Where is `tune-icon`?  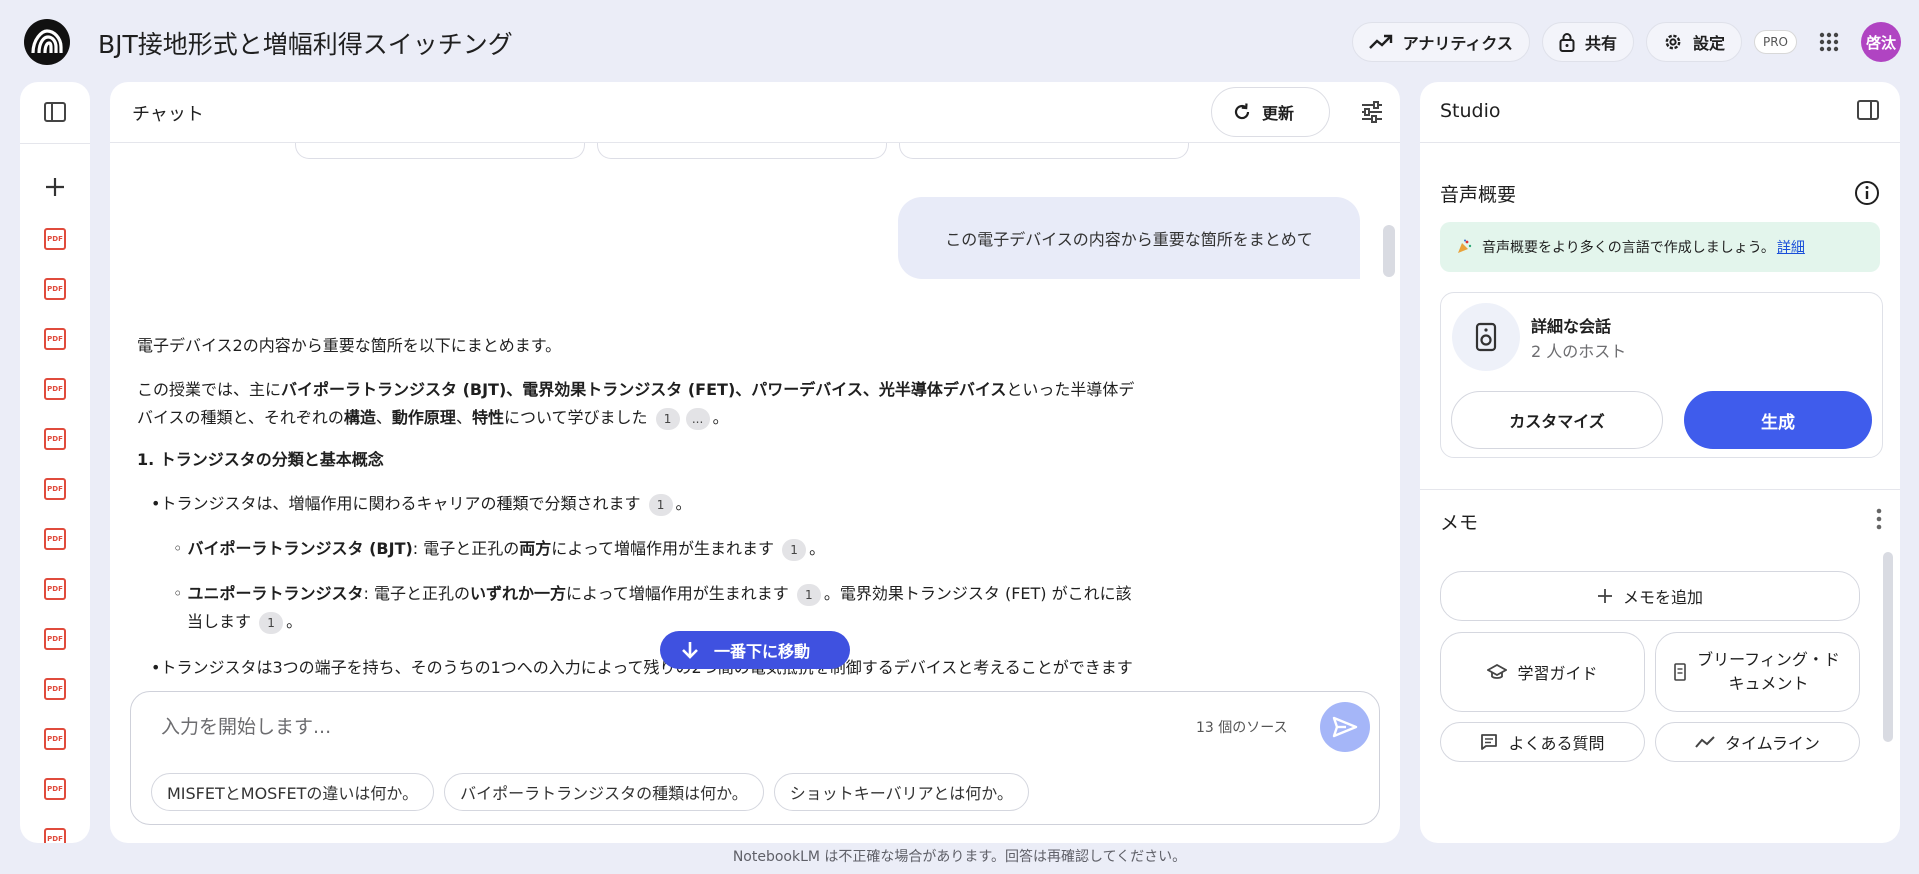 tune-icon is located at coordinates (1372, 112).